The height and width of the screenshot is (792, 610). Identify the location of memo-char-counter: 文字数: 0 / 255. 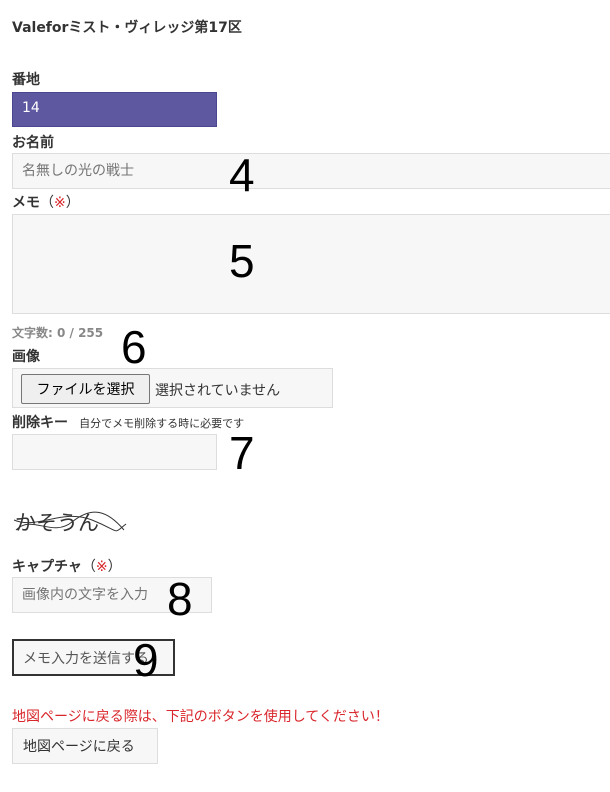
(58, 333).